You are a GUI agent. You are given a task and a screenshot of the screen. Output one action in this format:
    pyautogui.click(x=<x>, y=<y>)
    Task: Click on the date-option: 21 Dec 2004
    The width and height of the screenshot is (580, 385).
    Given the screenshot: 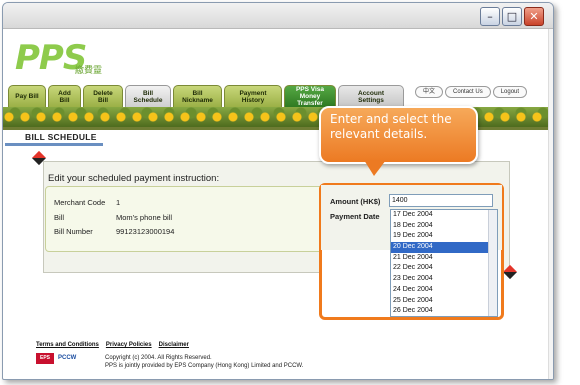 What is the action you would take?
    pyautogui.click(x=444, y=258)
    